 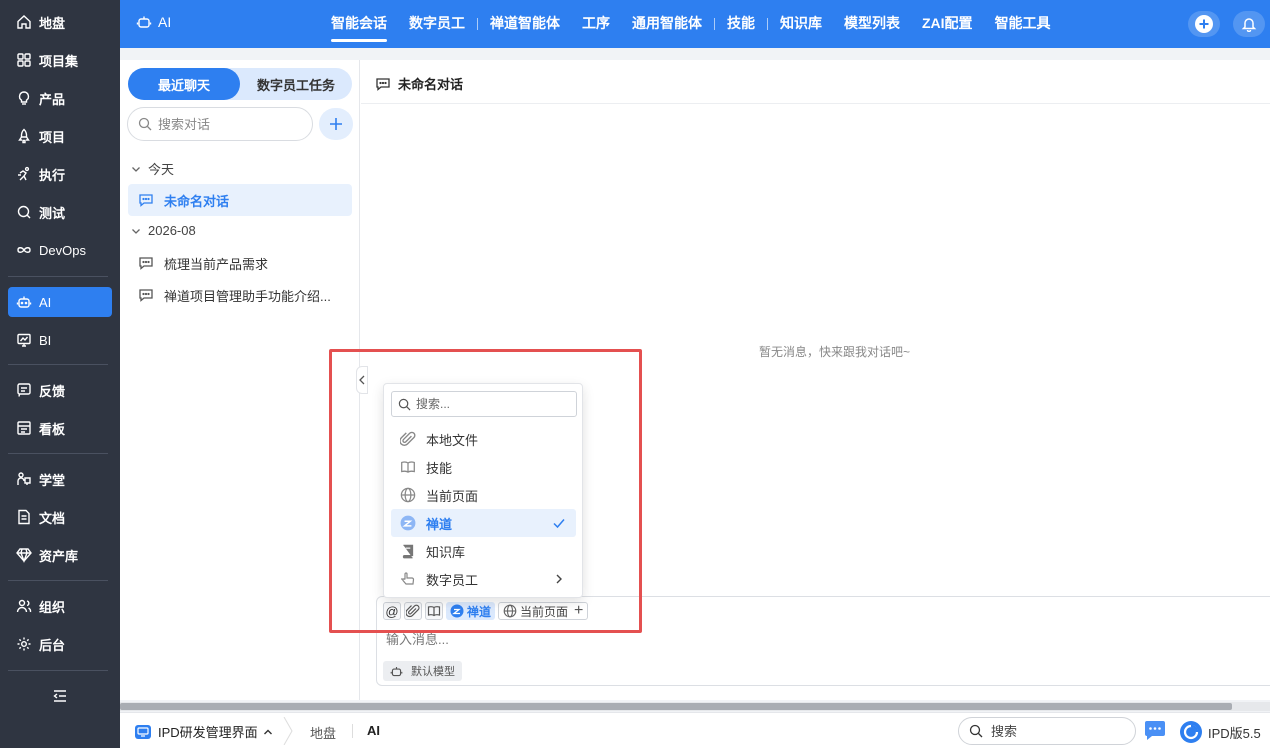 I want to click on breadcrumb-separator-icon, so click(x=288, y=731).